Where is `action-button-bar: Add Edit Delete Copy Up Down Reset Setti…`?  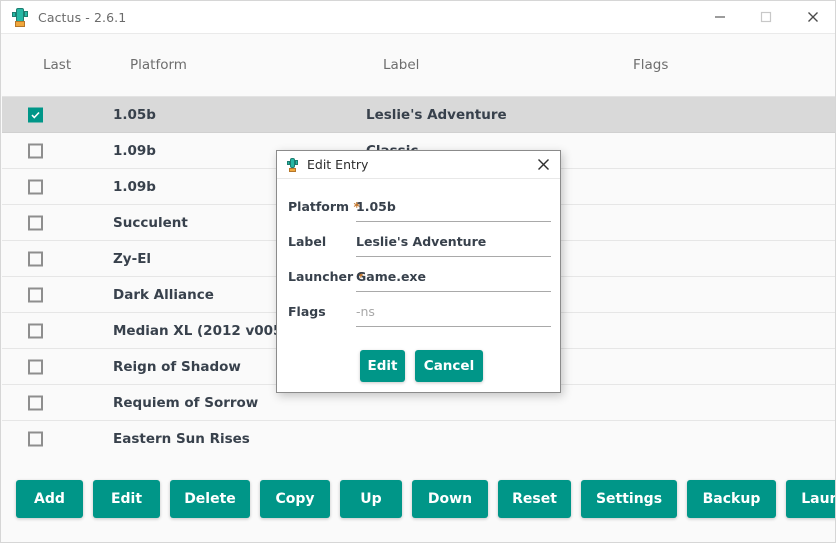
action-button-bar: Add Edit Delete Copy Up Down Reset Setti… is located at coordinates (418, 499).